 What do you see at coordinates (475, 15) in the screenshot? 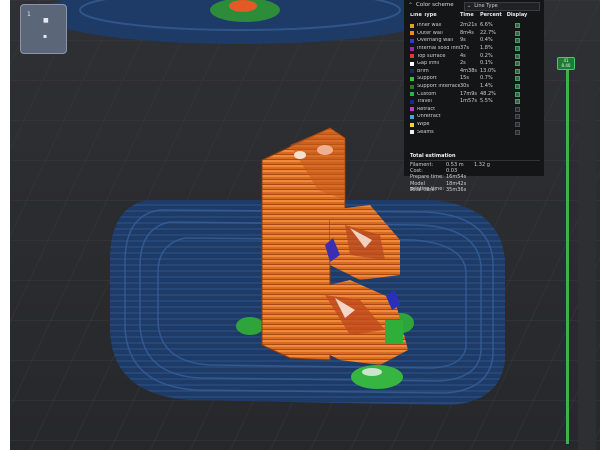
I see `legend-column-headers: Line Type Time Percent Display` at bounding box center [475, 15].